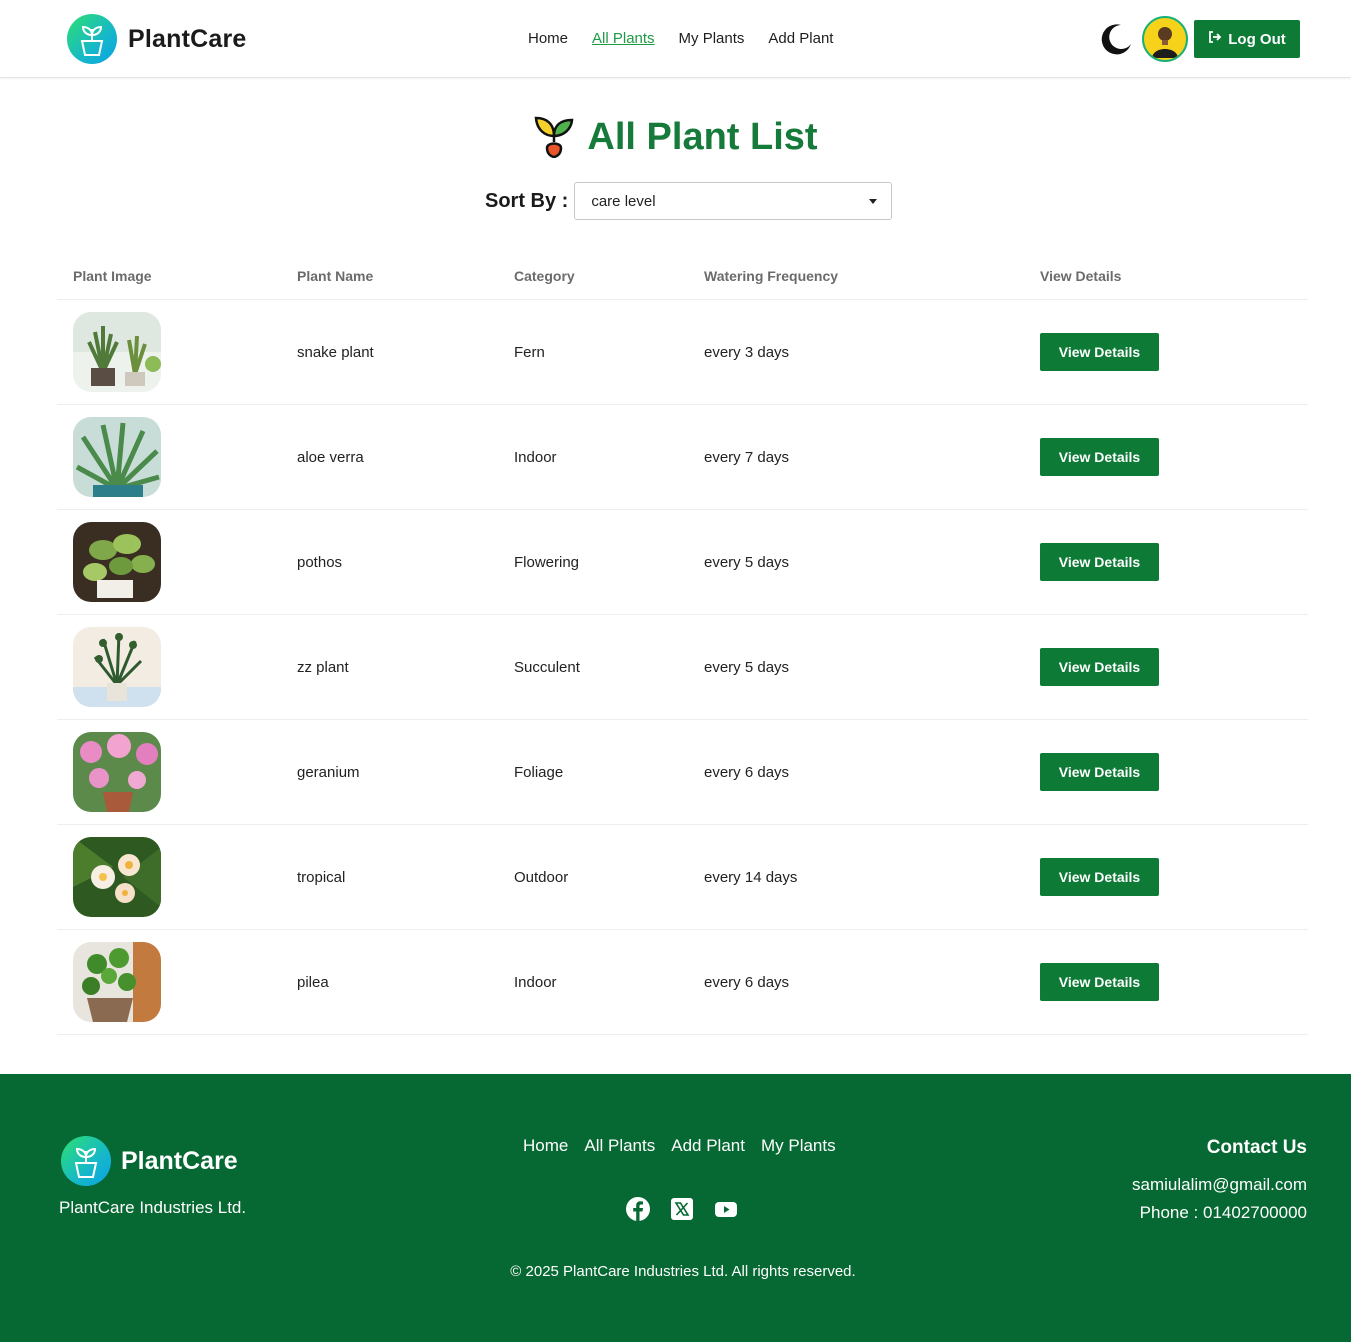  I want to click on plant-category: Fern, so click(593, 352).